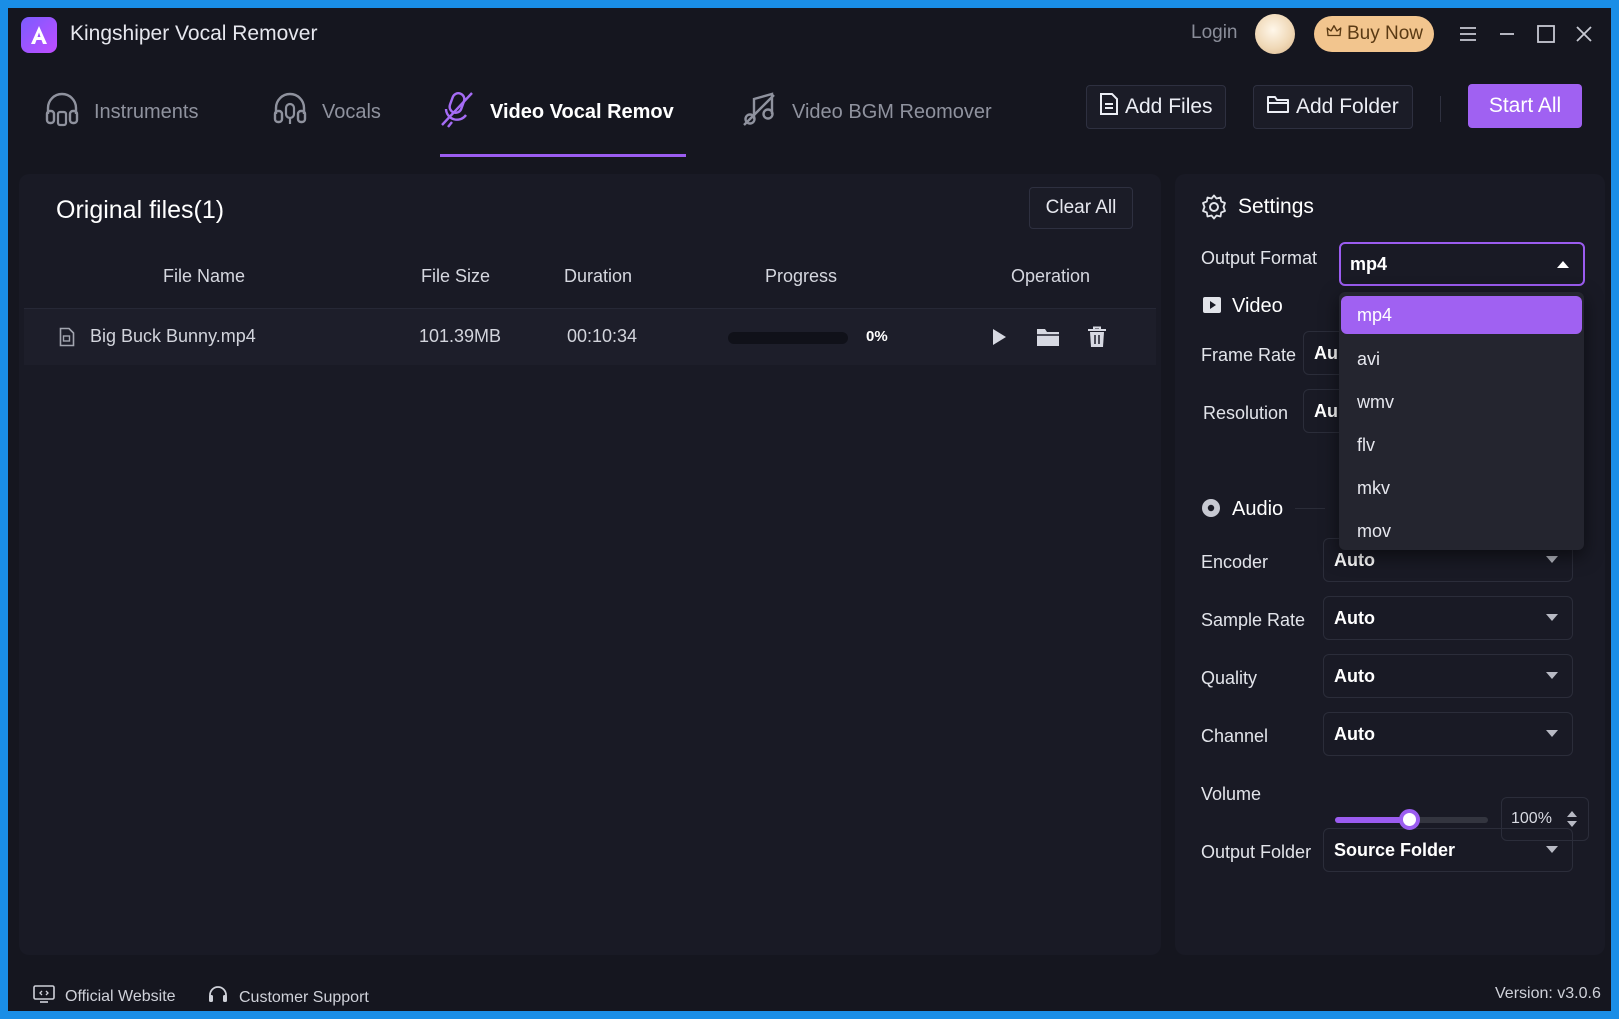 The height and width of the screenshot is (1019, 1619). What do you see at coordinates (877, 336) in the screenshot?
I see `progress-percent: 0%` at bounding box center [877, 336].